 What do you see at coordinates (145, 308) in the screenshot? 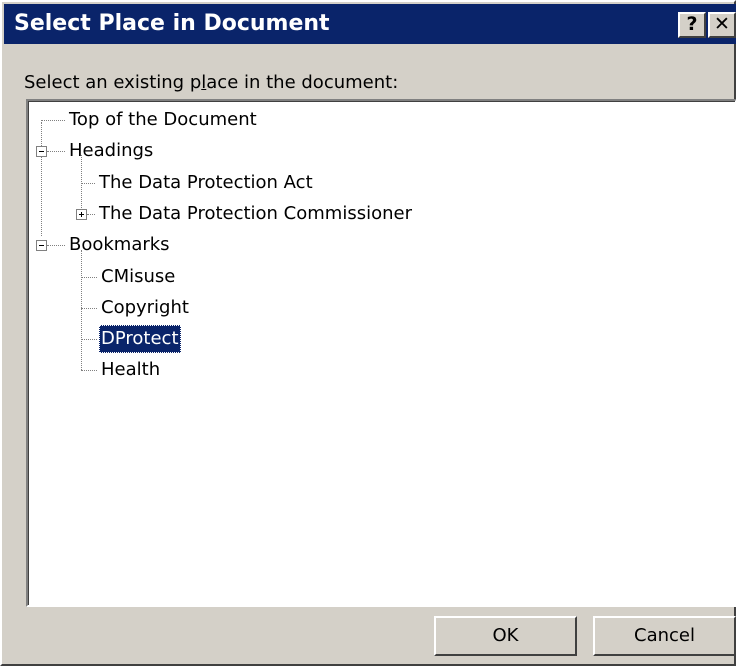
I see `tree-item-copyright: Copyright` at bounding box center [145, 308].